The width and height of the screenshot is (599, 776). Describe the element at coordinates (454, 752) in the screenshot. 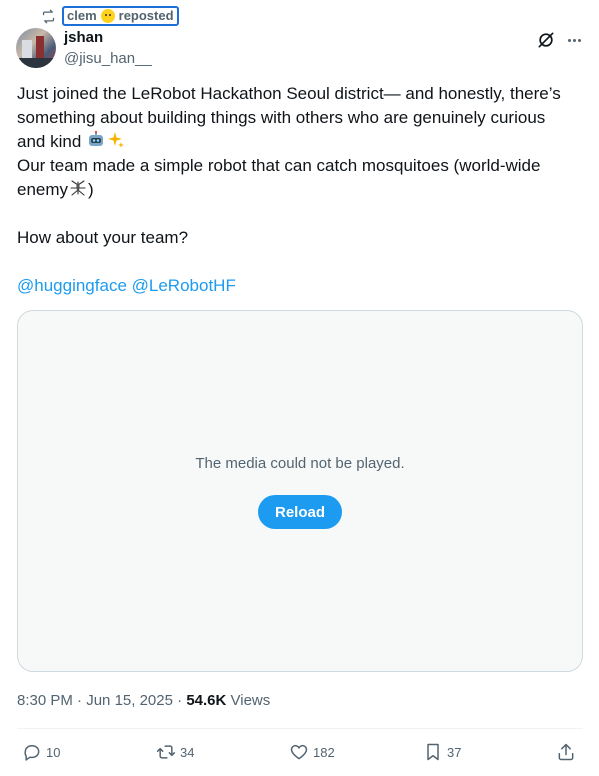

I see `bookmark-count: 37` at that location.